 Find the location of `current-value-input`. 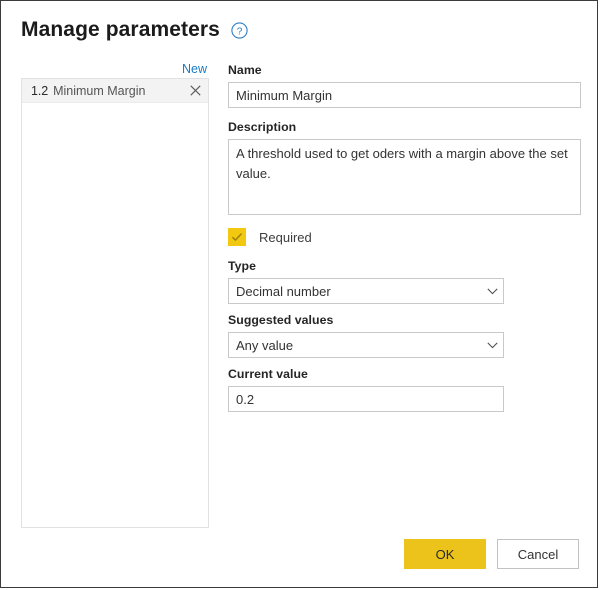

current-value-input is located at coordinates (366, 399).